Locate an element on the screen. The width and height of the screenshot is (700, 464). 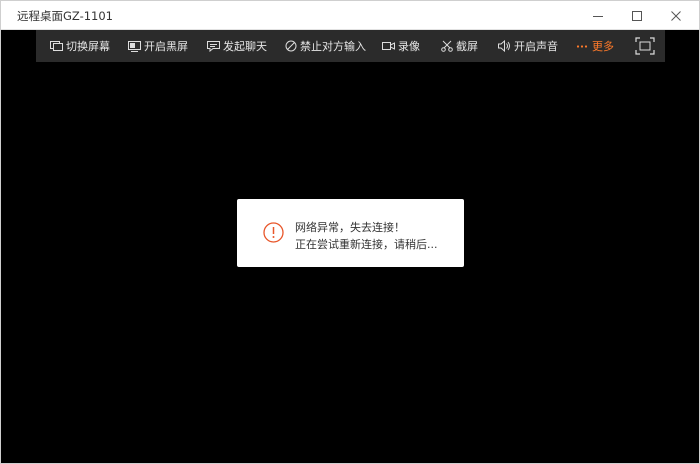
warning-circle-icon is located at coordinates (273, 232).